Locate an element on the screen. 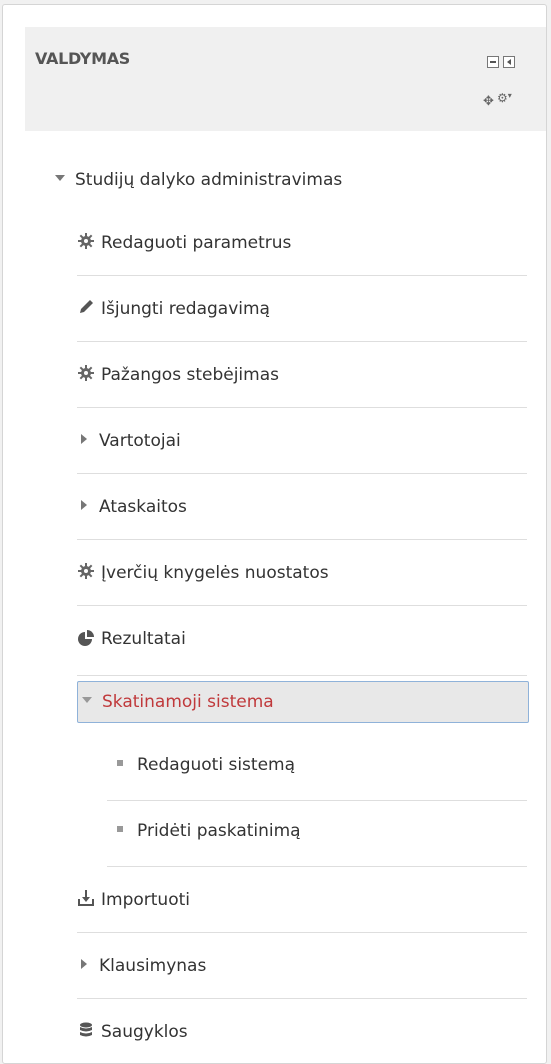 The image size is (551, 1064). import-icon is located at coordinates (86, 898).